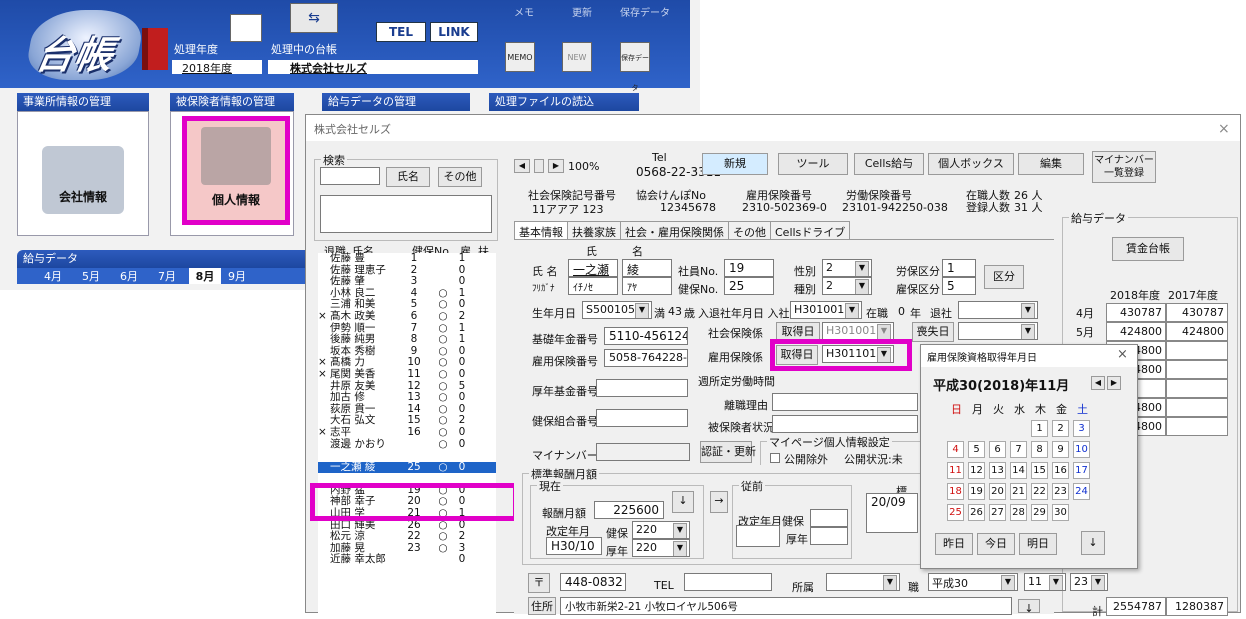  What do you see at coordinates (617, 310) in the screenshot?
I see `birth-select: S500105` at bounding box center [617, 310].